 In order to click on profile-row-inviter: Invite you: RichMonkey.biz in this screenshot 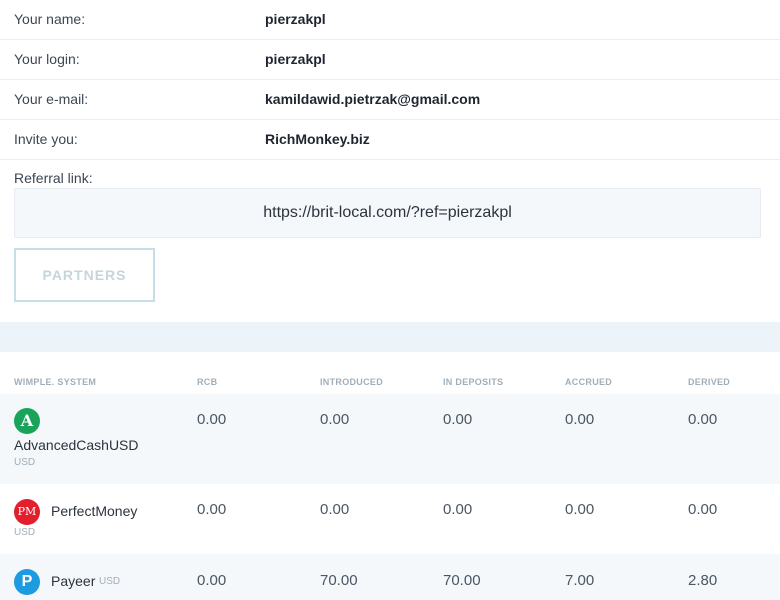, I will do `click(390, 140)`.